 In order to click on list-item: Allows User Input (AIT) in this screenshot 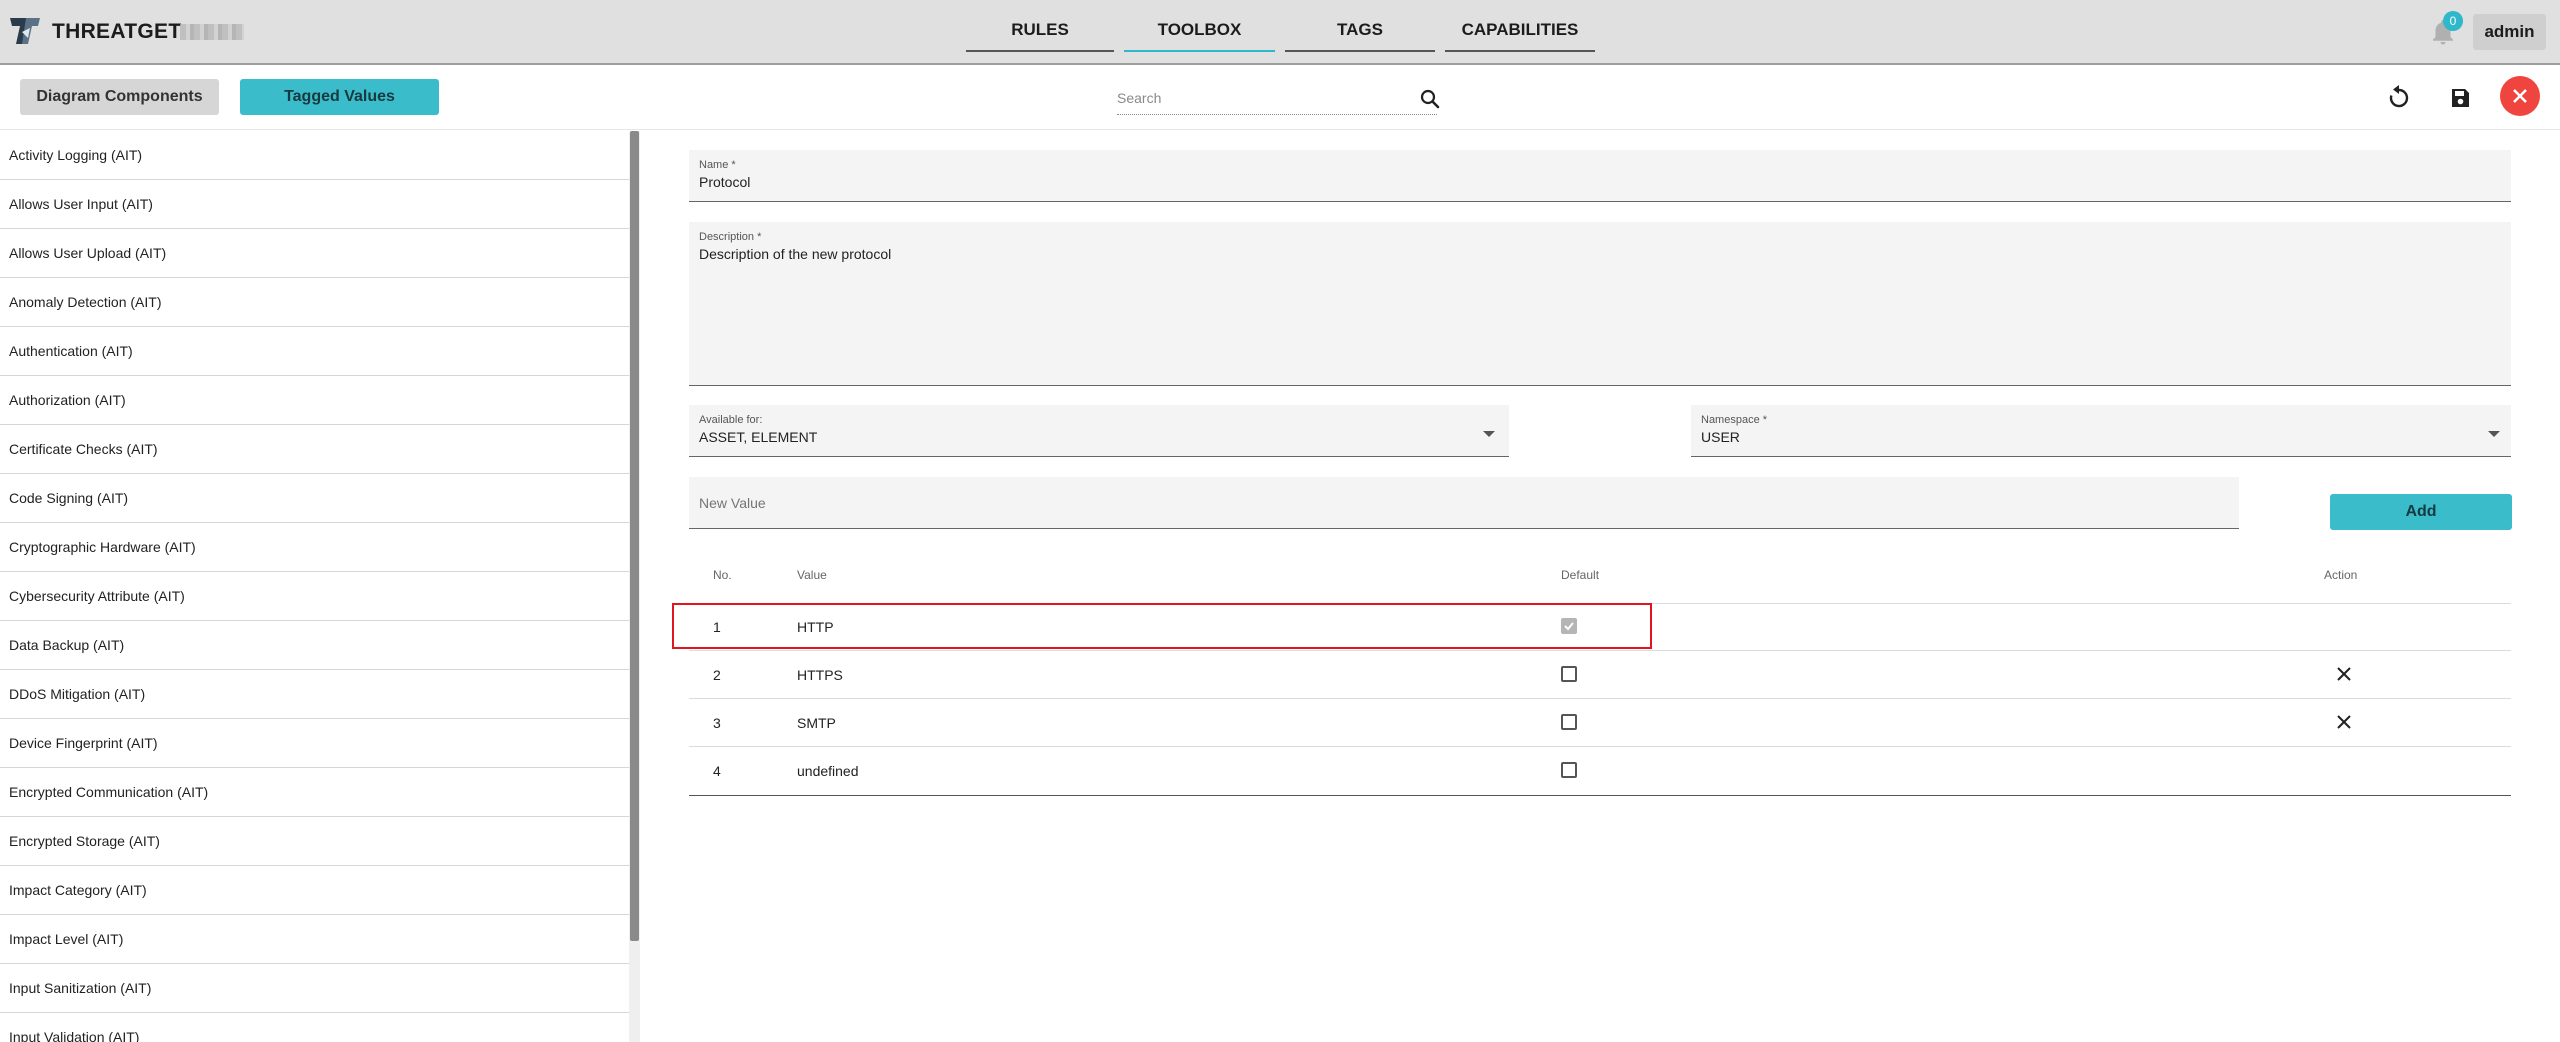, I will do `click(315, 204)`.